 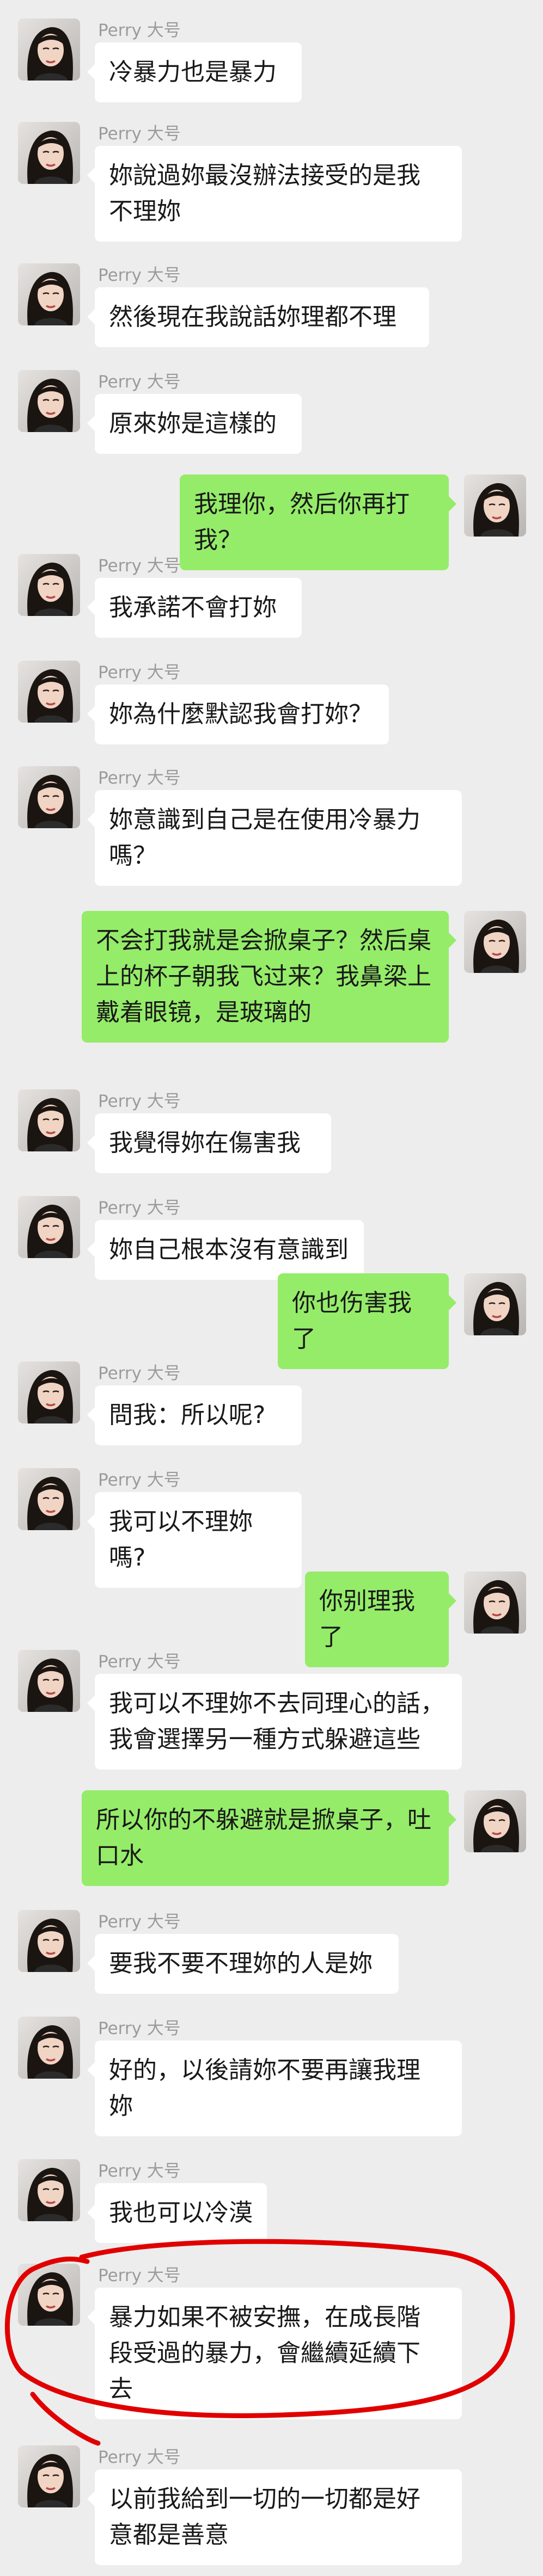 I want to click on message-bubble: 我可以不理妳不去同理心的話， 我會選擇另一種方式躲避這些, so click(x=275, y=1722).